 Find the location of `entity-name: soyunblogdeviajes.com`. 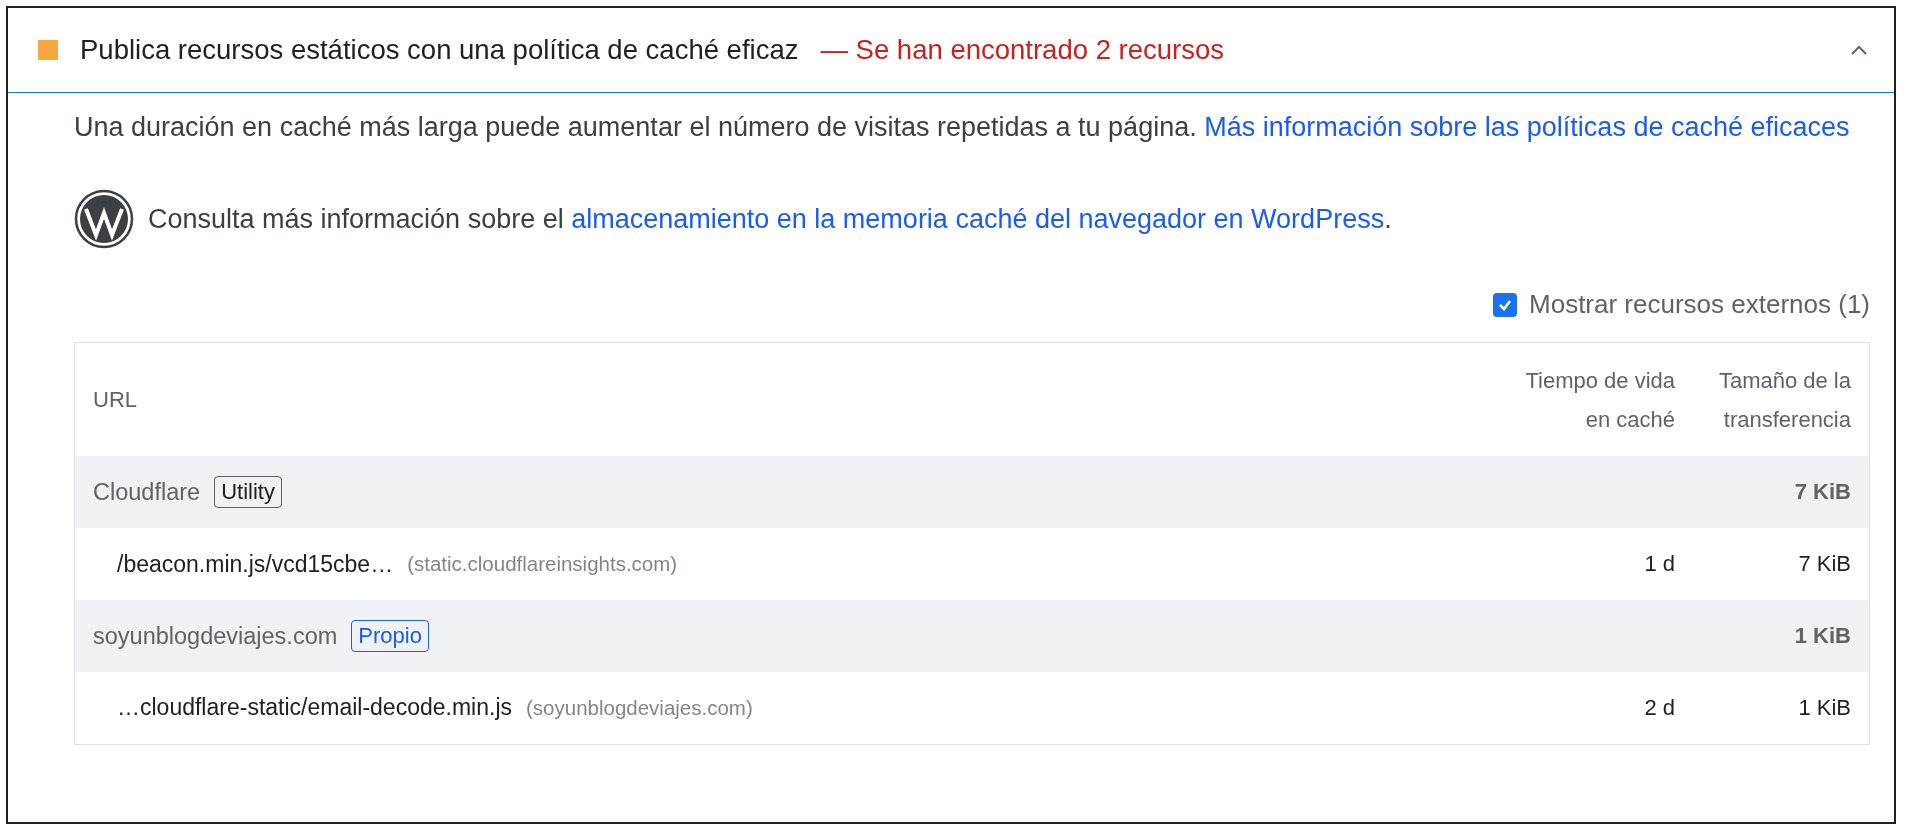

entity-name: soyunblogdeviajes.com is located at coordinates (215, 636).